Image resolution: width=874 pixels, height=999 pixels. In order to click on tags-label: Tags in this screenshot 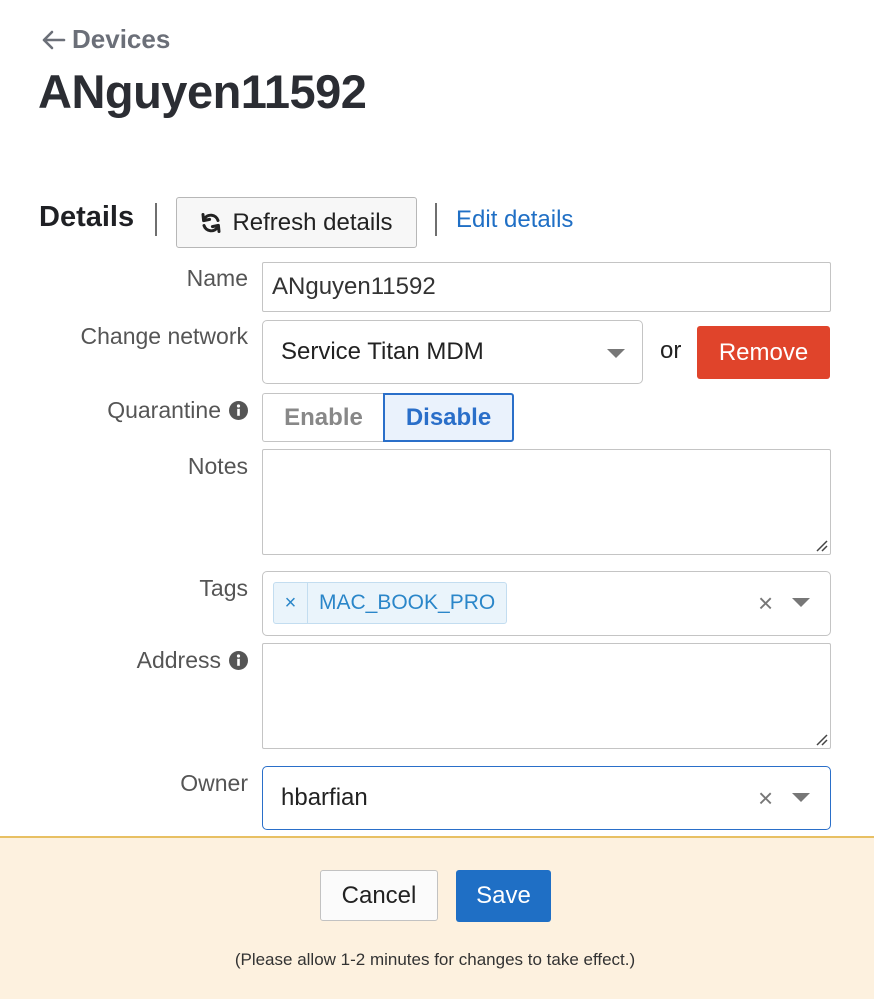, I will do `click(223, 588)`.